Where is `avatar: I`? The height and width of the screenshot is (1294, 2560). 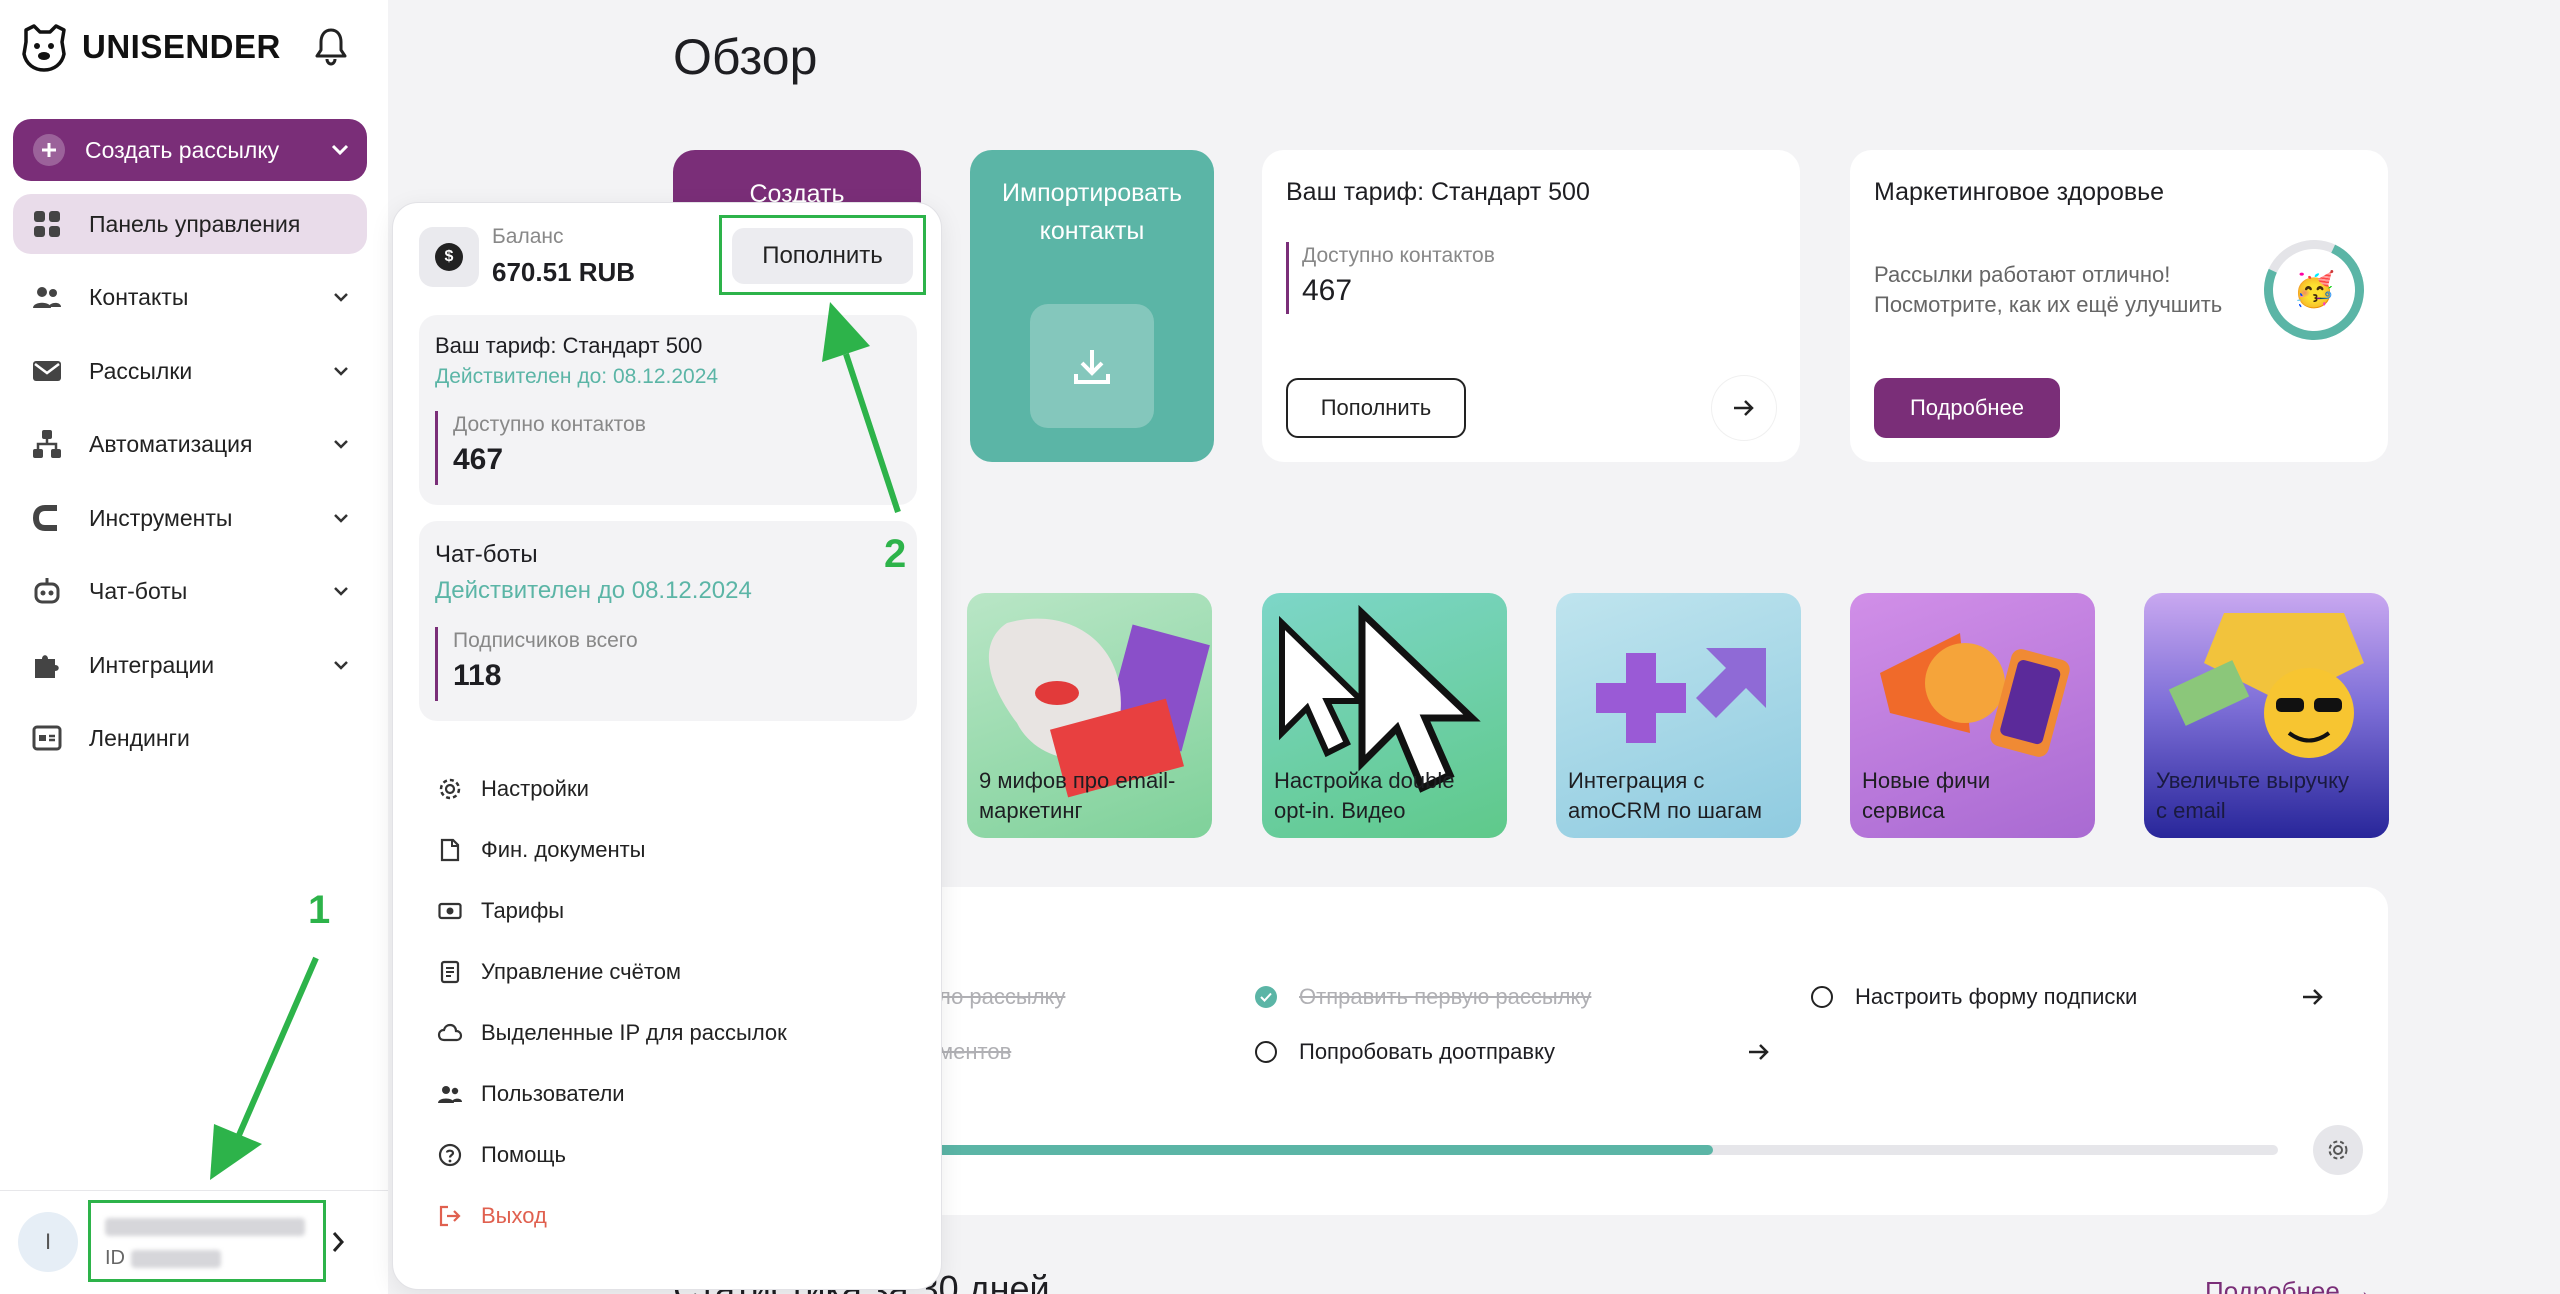
avatar: I is located at coordinates (48, 1242).